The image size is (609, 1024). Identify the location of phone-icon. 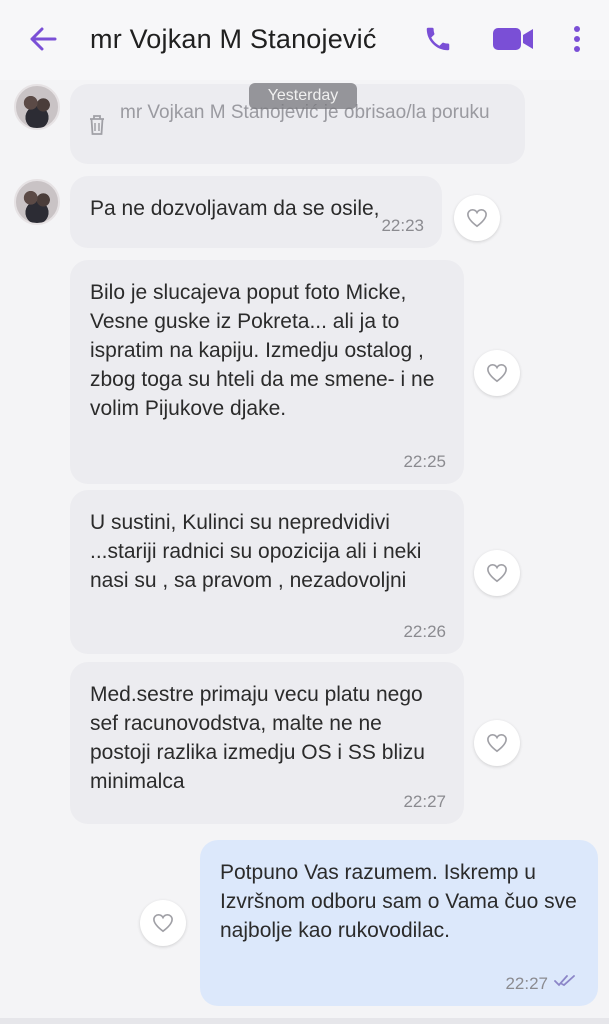
(438, 39).